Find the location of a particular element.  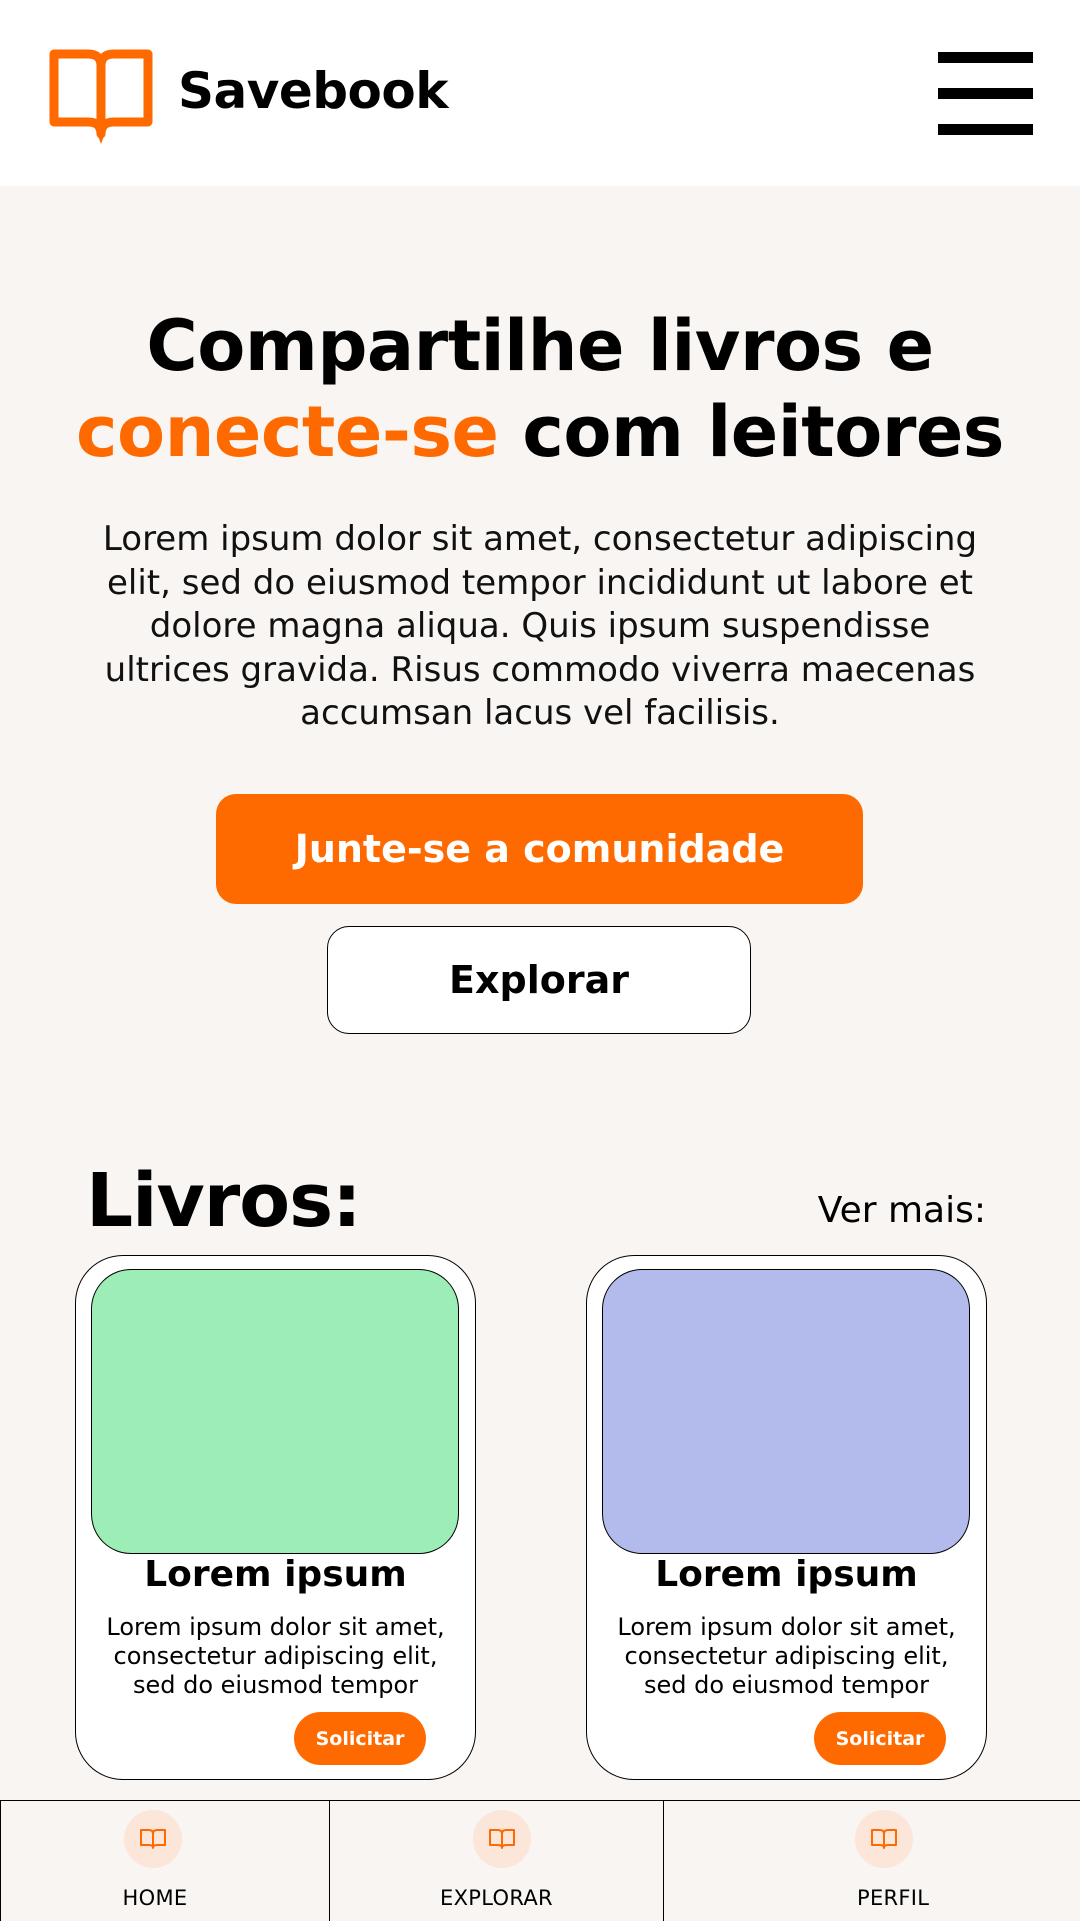

bottom-navigation: HOME EXPLORAR PERFIL is located at coordinates (540, 1860).